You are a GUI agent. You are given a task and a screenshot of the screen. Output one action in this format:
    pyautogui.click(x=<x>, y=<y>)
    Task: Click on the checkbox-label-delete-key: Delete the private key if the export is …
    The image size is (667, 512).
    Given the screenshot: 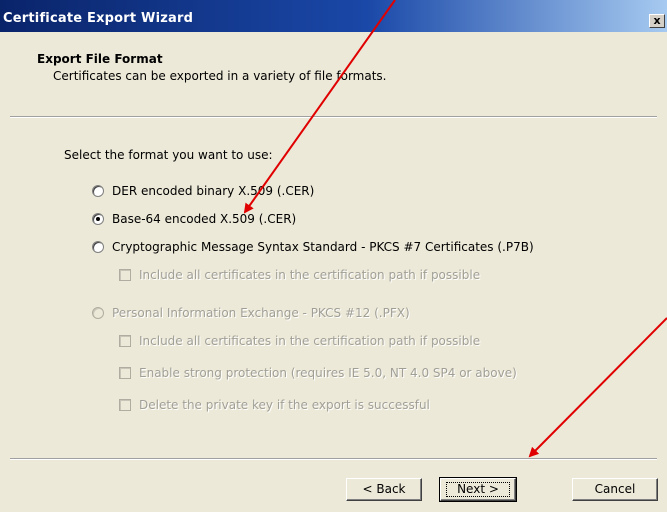 What is the action you would take?
    pyautogui.click(x=284, y=405)
    